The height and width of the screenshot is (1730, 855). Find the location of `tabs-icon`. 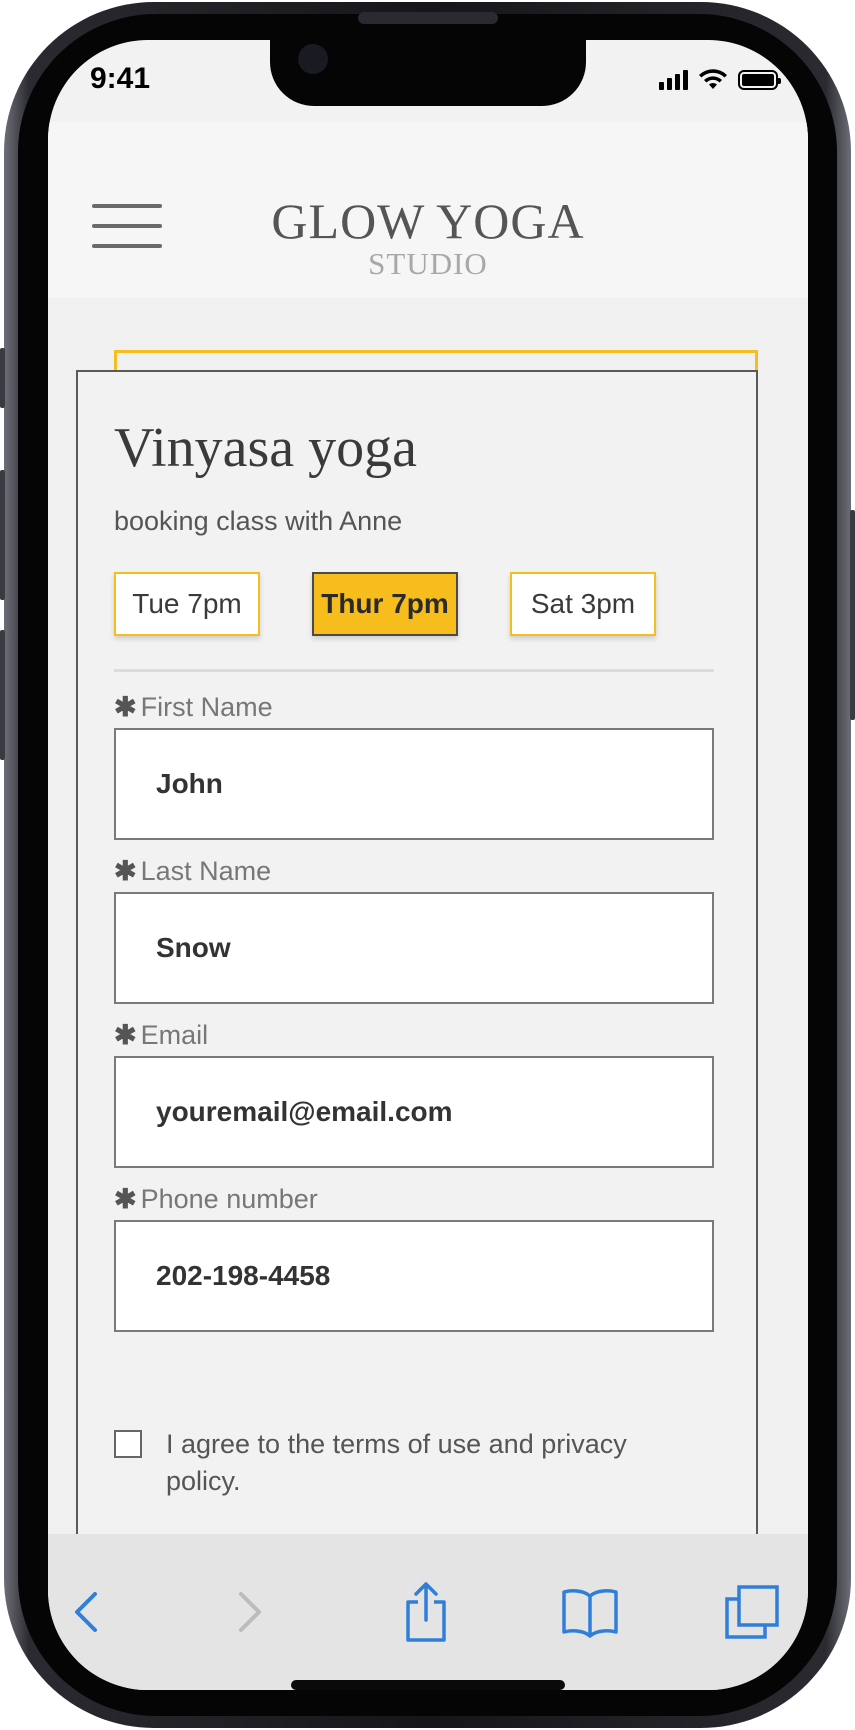

tabs-icon is located at coordinates (752, 1612).